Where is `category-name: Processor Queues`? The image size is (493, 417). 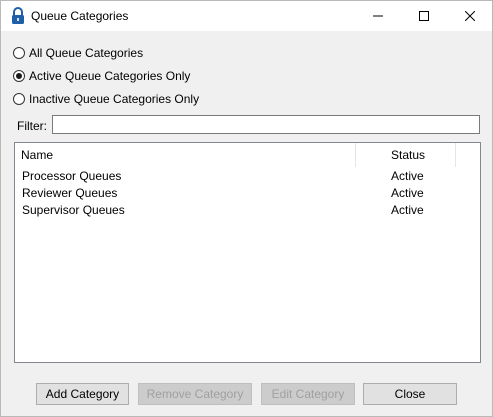
category-name: Processor Queues is located at coordinates (72, 176).